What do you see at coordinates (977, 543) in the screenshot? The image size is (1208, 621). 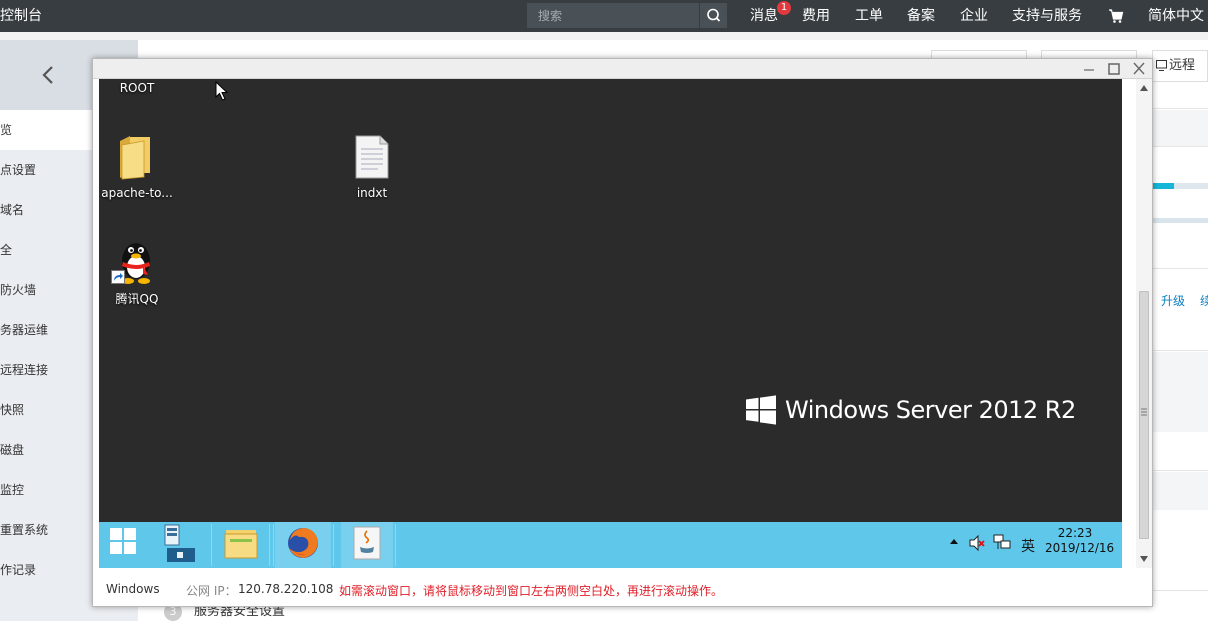 I see `volume-muted-icon` at bounding box center [977, 543].